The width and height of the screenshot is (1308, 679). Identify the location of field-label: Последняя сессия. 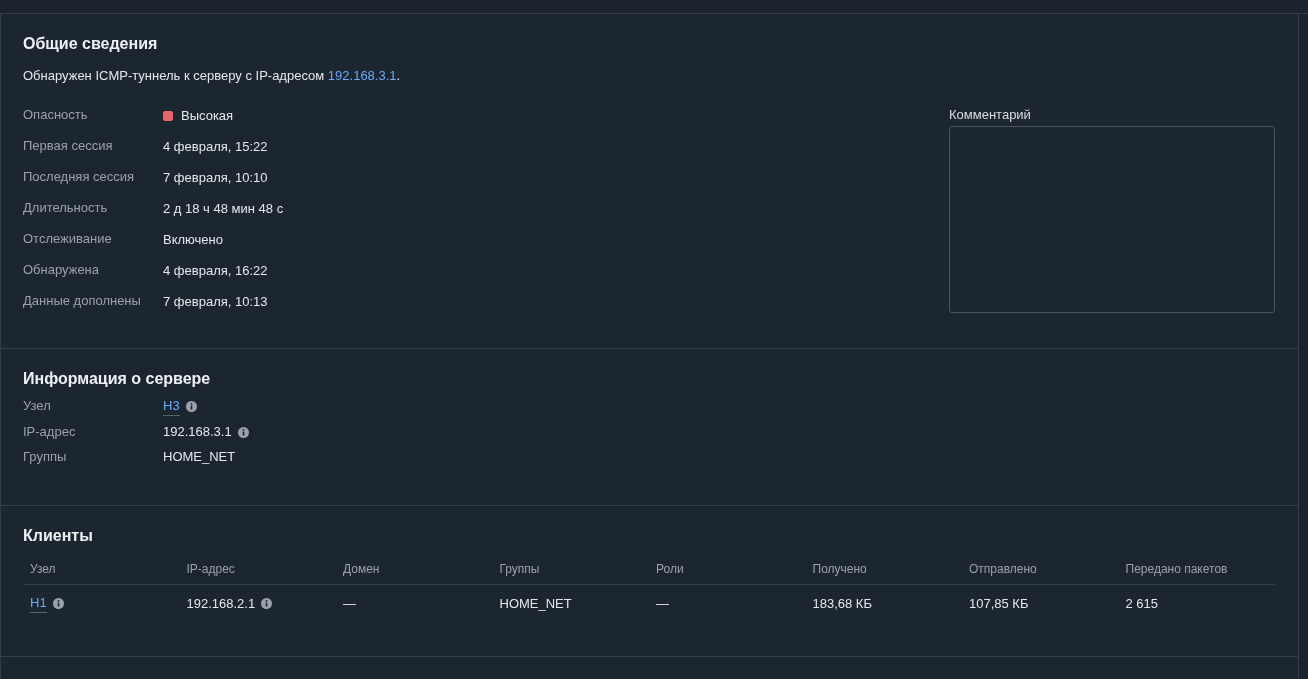
(79, 176).